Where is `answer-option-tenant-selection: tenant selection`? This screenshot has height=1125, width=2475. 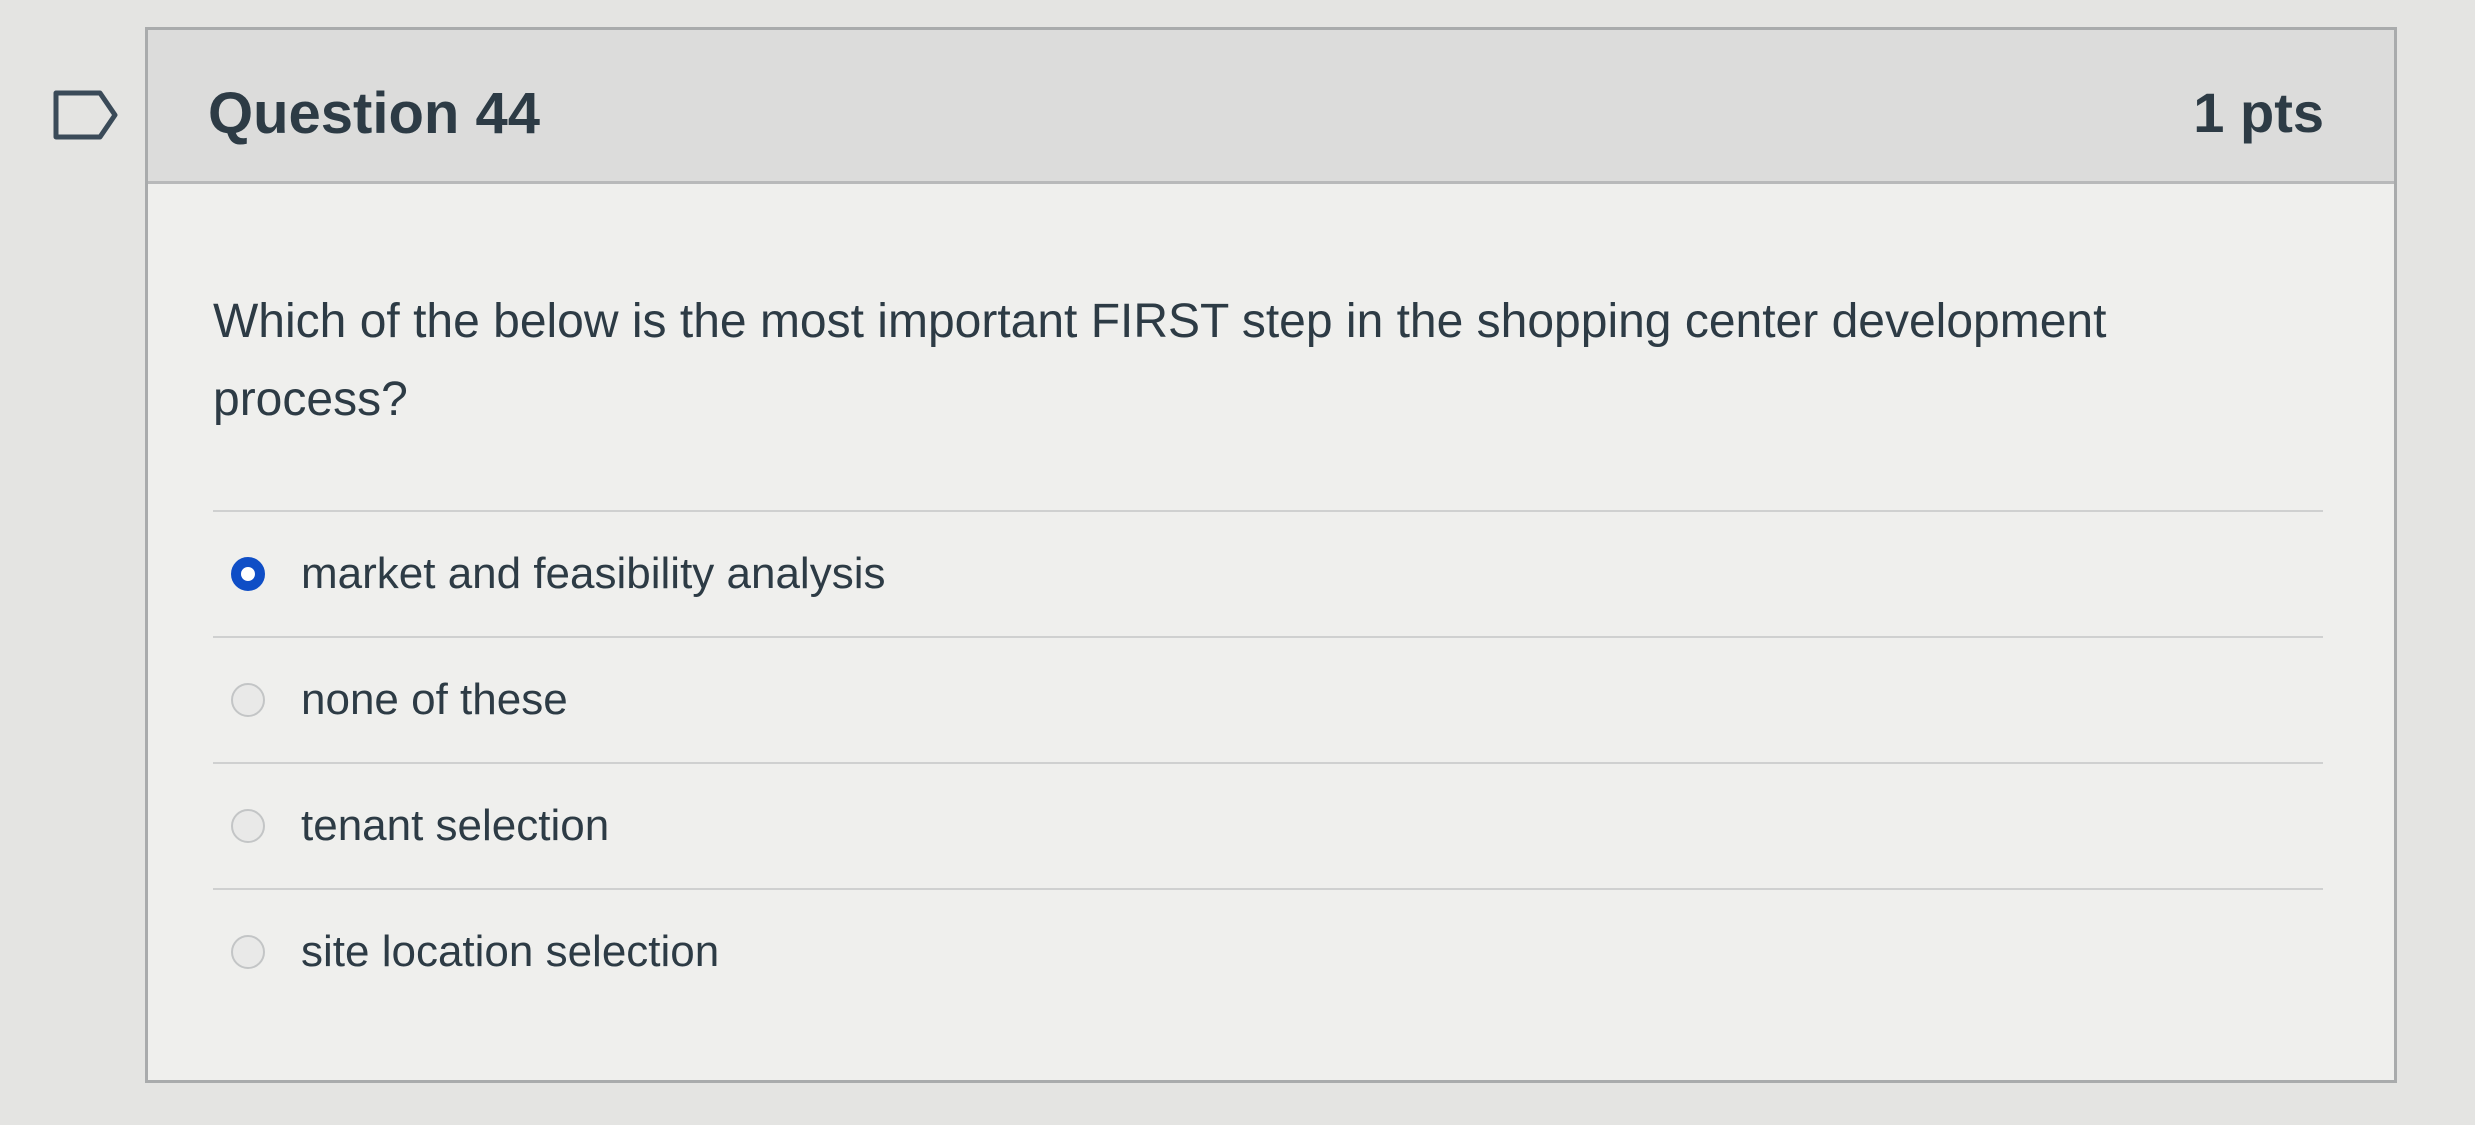 answer-option-tenant-selection: tenant selection is located at coordinates (1268, 826).